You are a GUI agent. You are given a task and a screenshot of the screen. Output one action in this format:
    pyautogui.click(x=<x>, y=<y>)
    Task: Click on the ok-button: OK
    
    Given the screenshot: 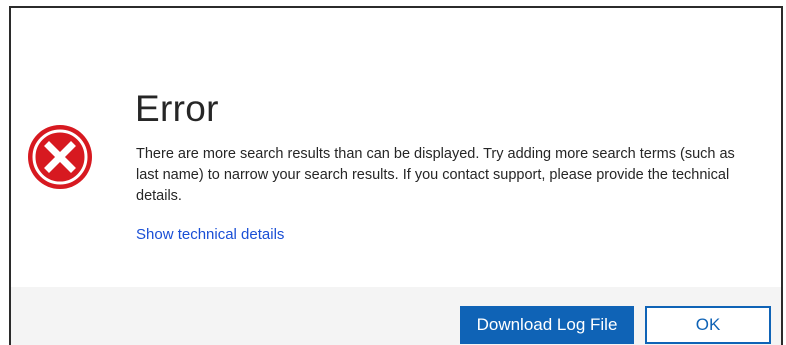 What is the action you would take?
    pyautogui.click(x=708, y=325)
    